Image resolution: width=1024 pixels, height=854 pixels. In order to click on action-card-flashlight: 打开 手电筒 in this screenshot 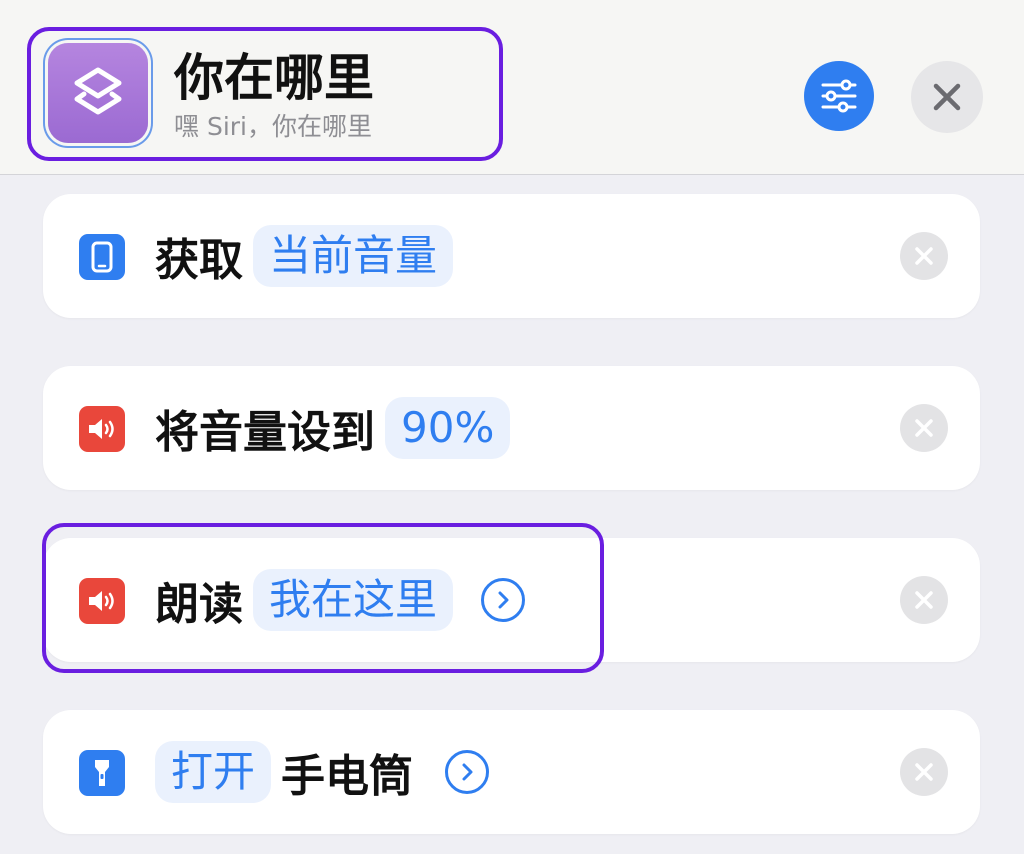, I will do `click(511, 772)`.